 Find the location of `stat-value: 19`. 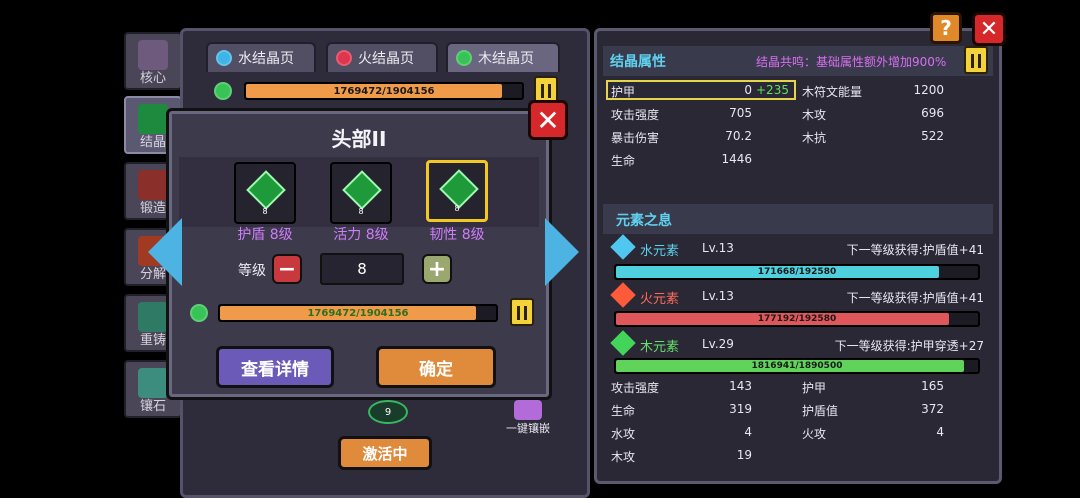

stat-value: 19 is located at coordinates (744, 455).